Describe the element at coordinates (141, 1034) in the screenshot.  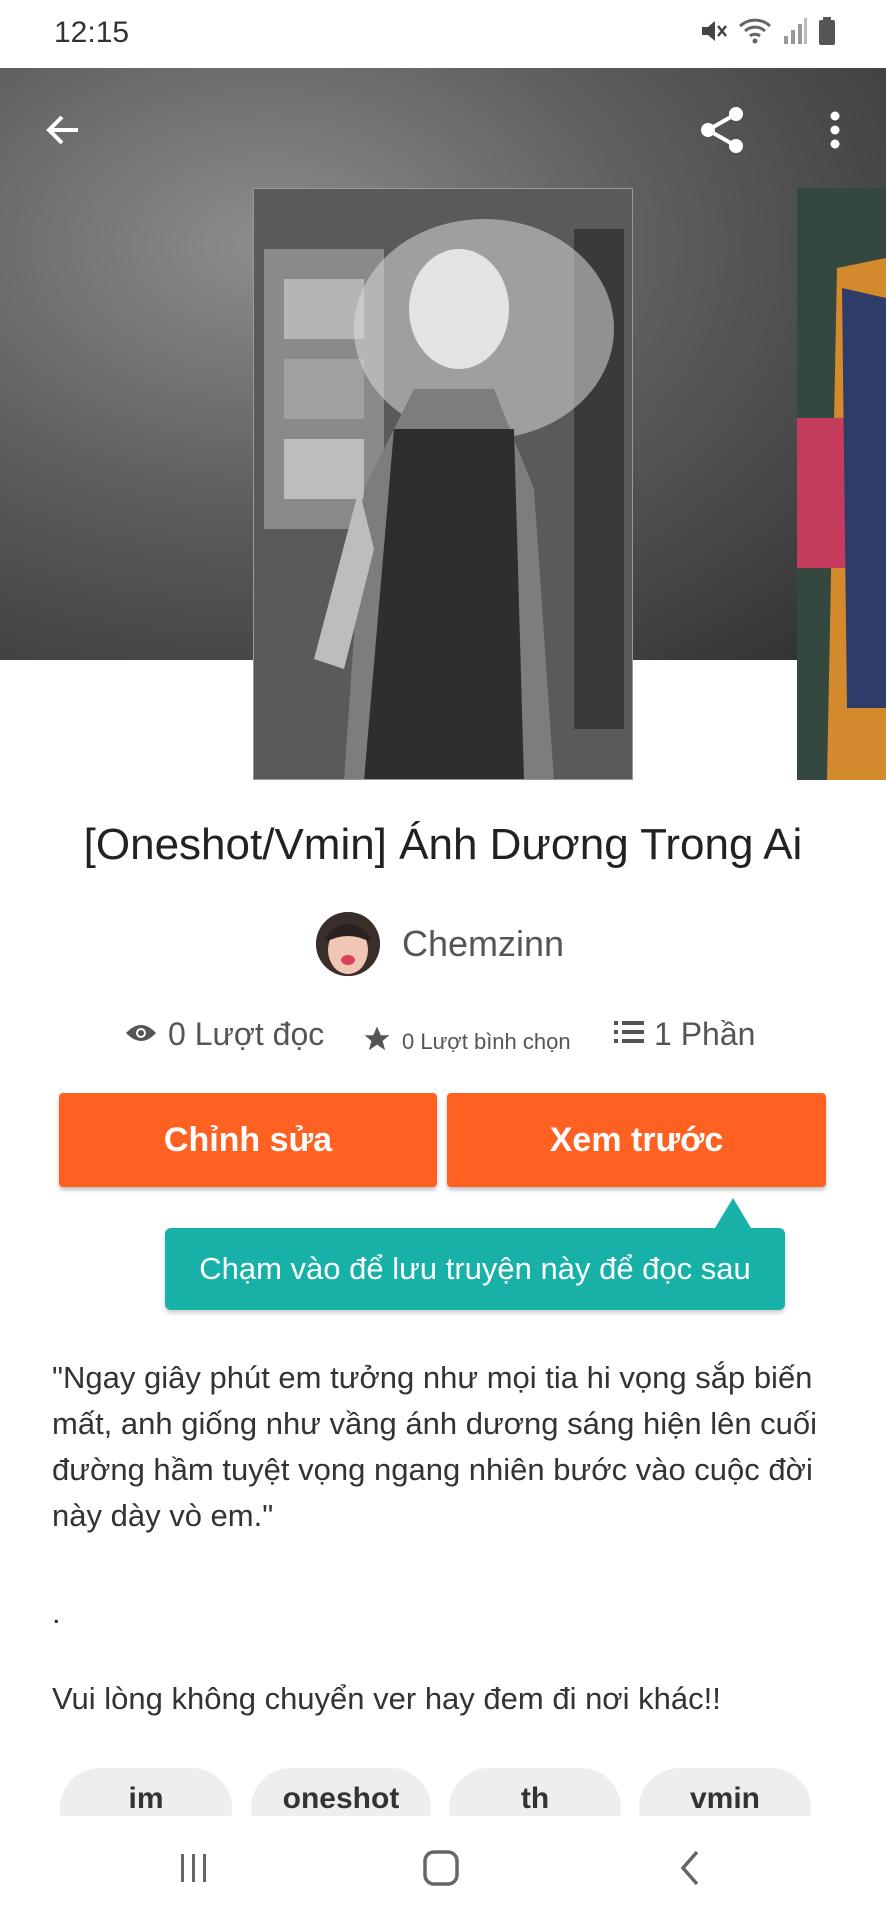
I see `eye-icon` at that location.